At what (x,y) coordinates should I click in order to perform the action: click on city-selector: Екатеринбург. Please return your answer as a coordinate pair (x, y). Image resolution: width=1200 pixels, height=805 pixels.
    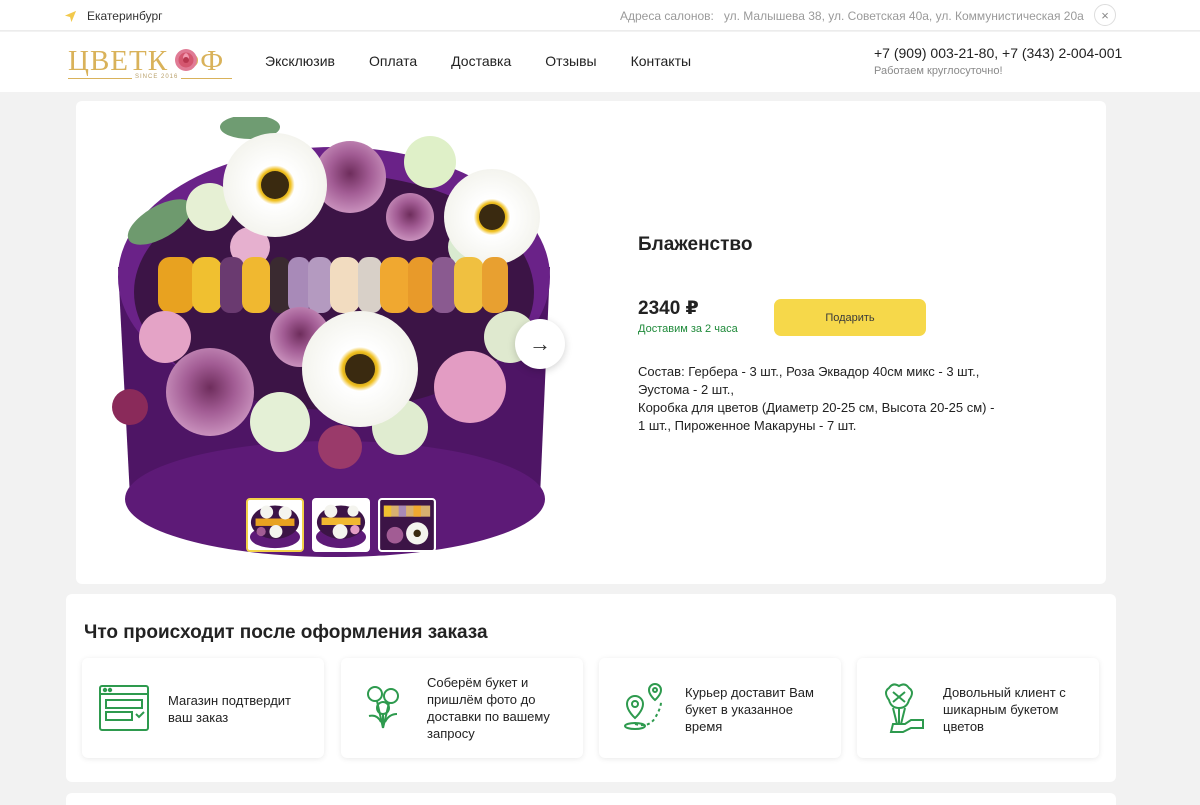
    Looking at the image, I should click on (113, 16).